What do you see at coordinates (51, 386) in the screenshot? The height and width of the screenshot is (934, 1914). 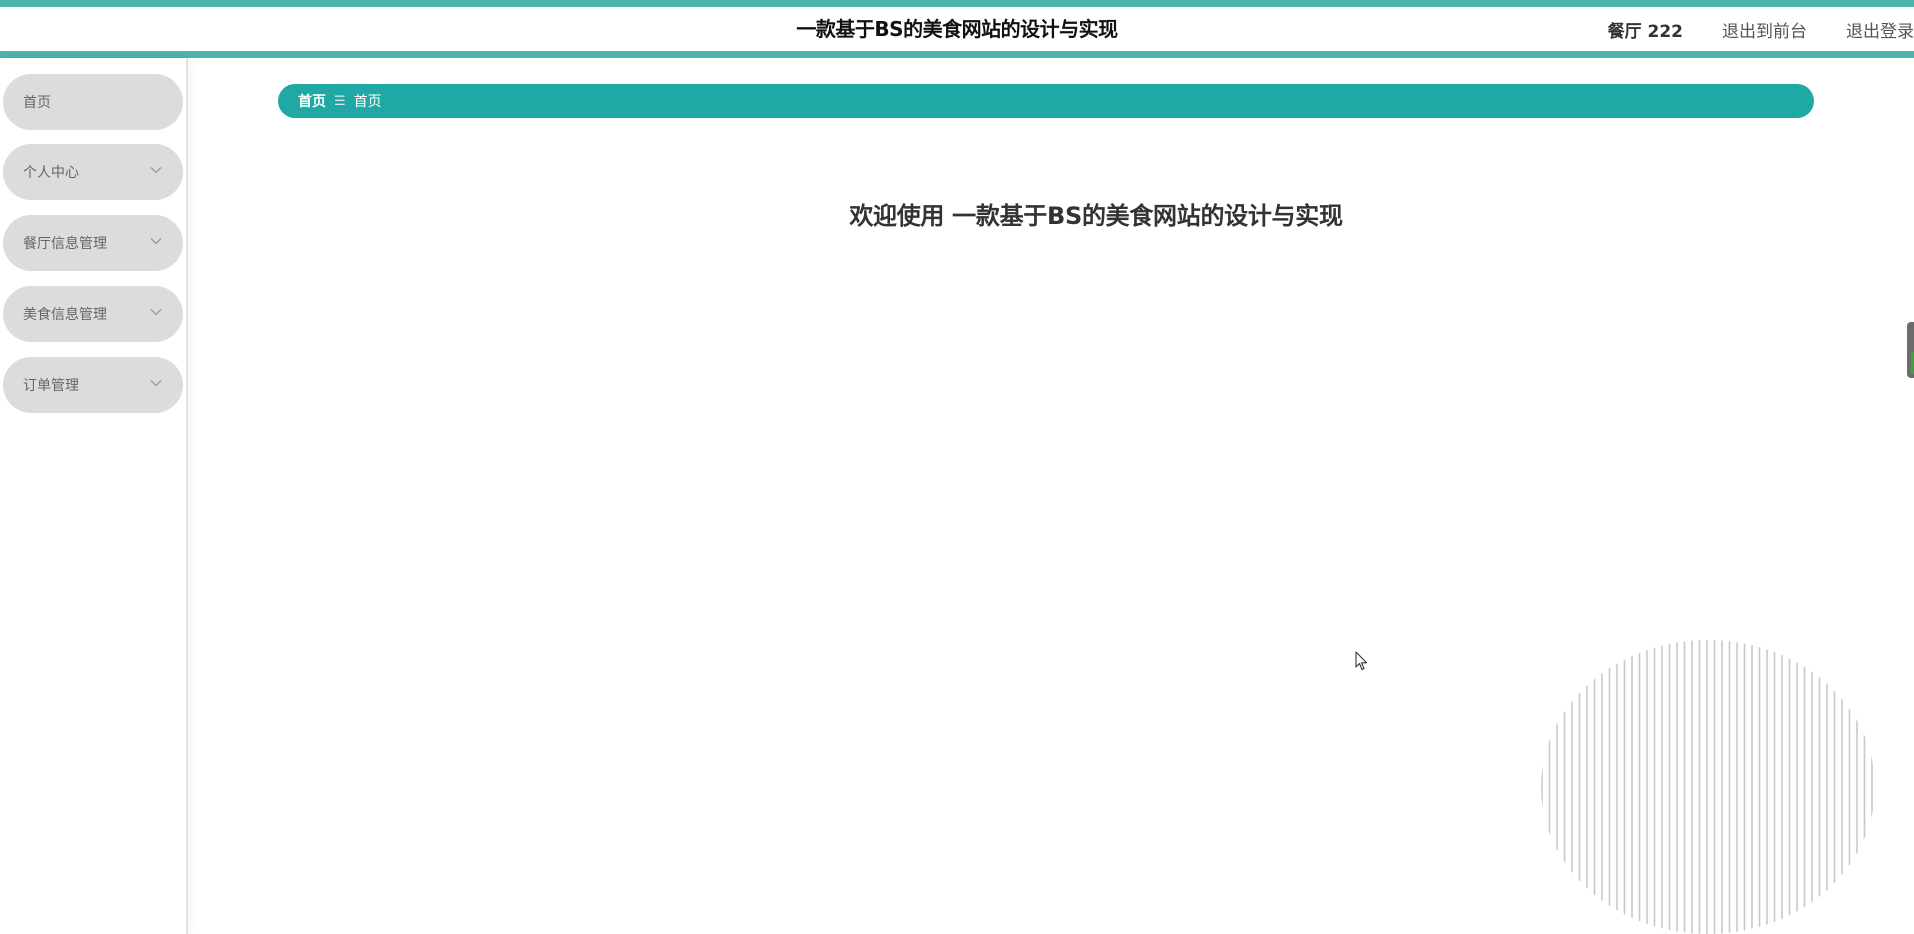 I see `sidebar-item-label: 订单管理` at bounding box center [51, 386].